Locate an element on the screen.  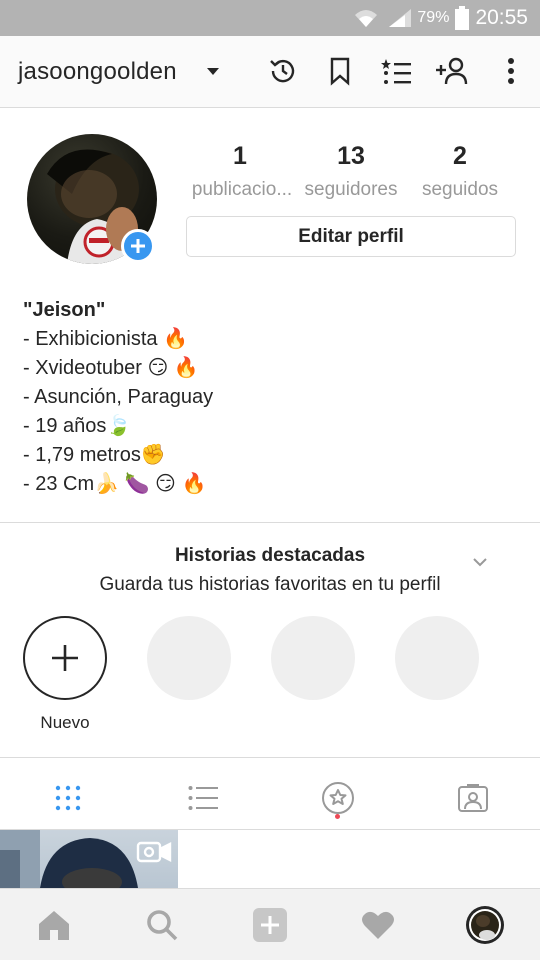
add-post-icon is located at coordinates (270, 925).